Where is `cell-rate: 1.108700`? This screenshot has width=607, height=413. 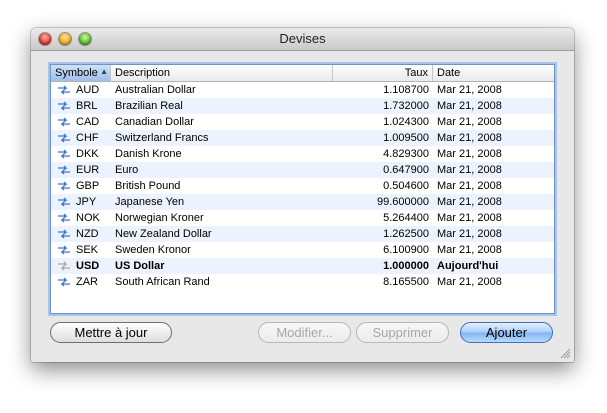
cell-rate: 1.108700 is located at coordinates (406, 90).